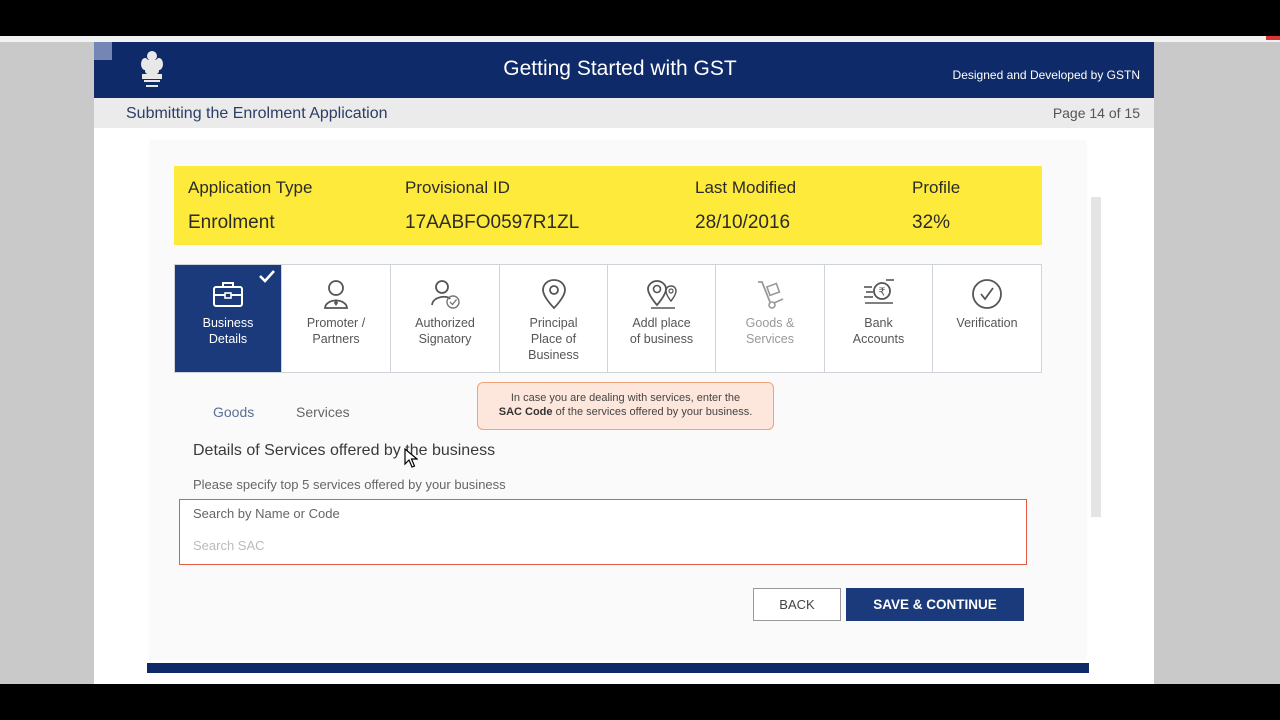 This screenshot has height=720, width=1280. What do you see at coordinates (1273, 38) in the screenshot?
I see `close-indicator` at bounding box center [1273, 38].